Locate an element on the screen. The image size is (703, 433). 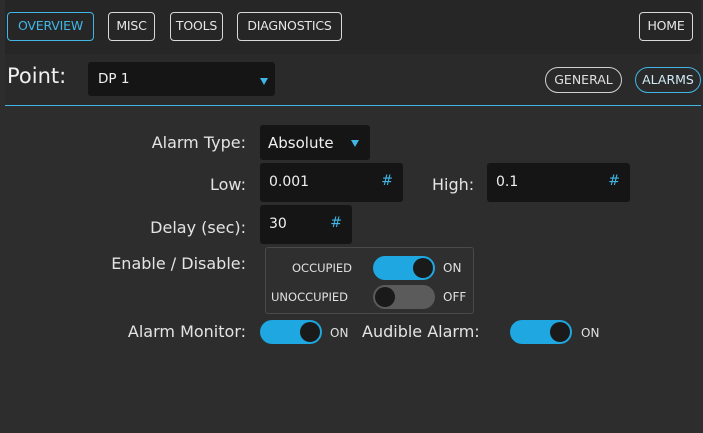
audible-alarm-label: Audible Alarm: is located at coordinates (421, 331).